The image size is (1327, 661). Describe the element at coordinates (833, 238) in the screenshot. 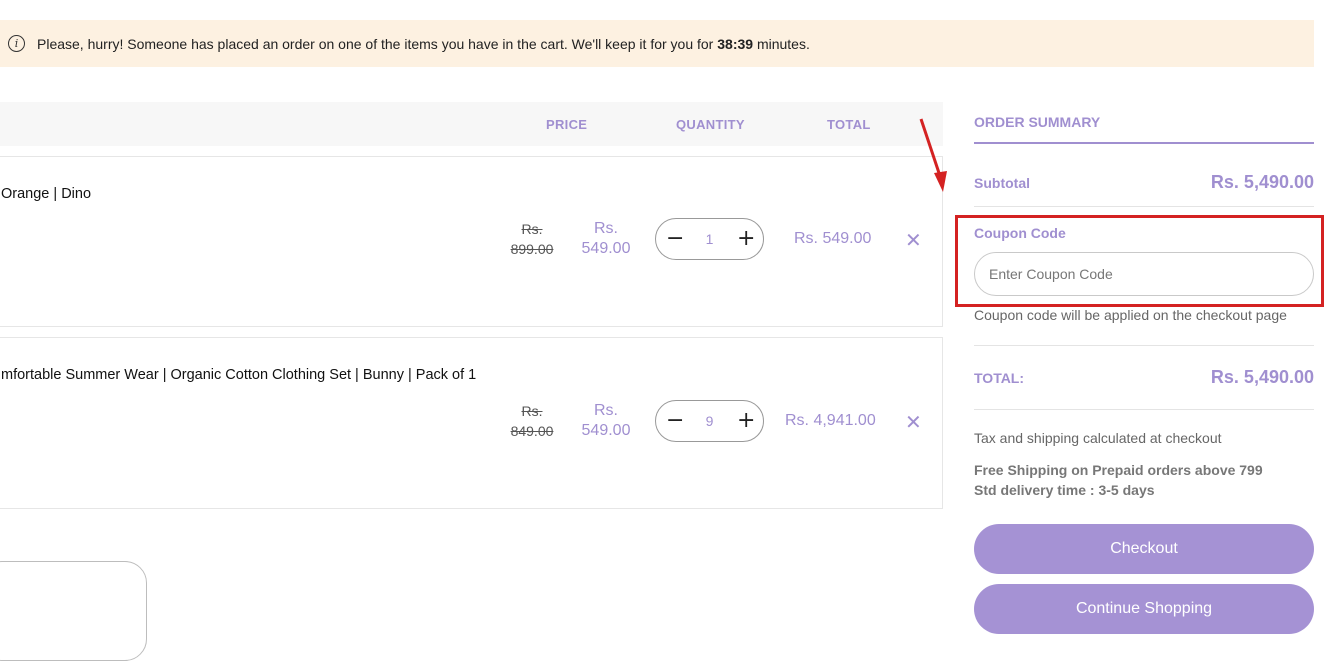

I see `item-total: Rs. 549.00` at that location.